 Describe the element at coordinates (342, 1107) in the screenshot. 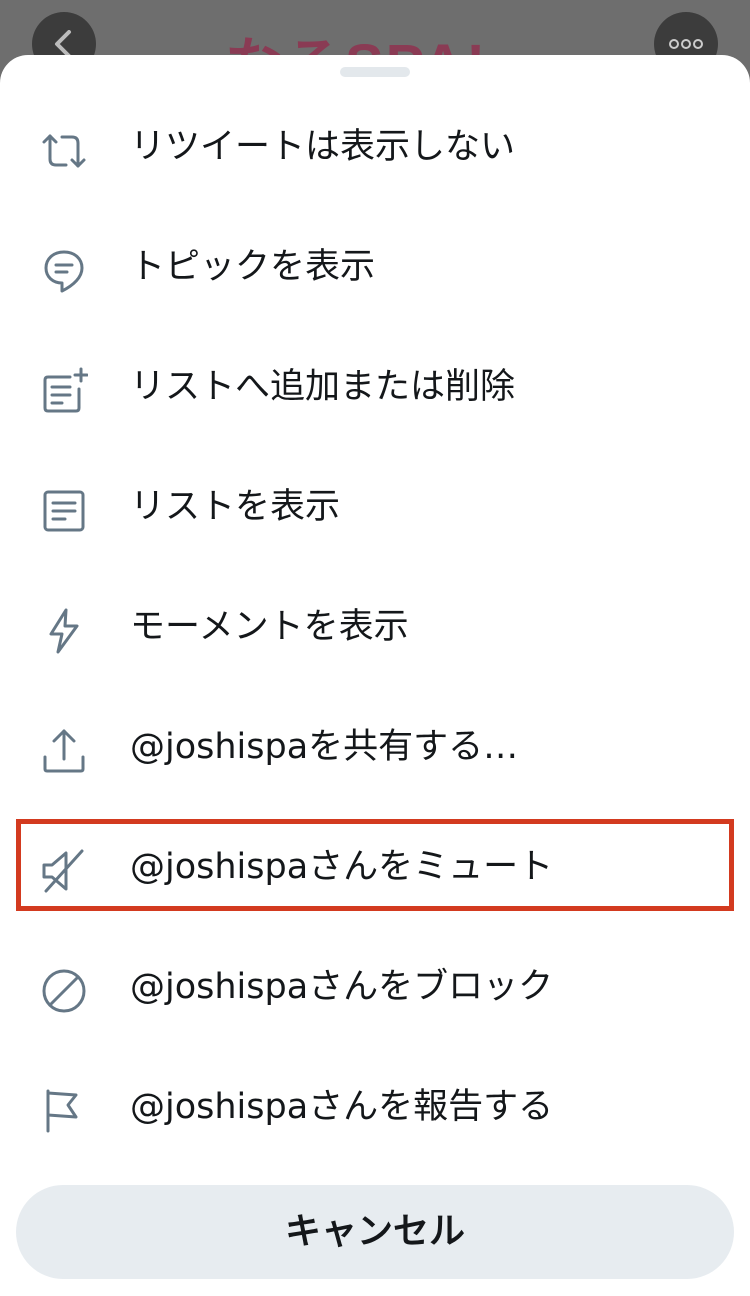

I see `menu-item-label: @joshispaさんを報告する` at that location.